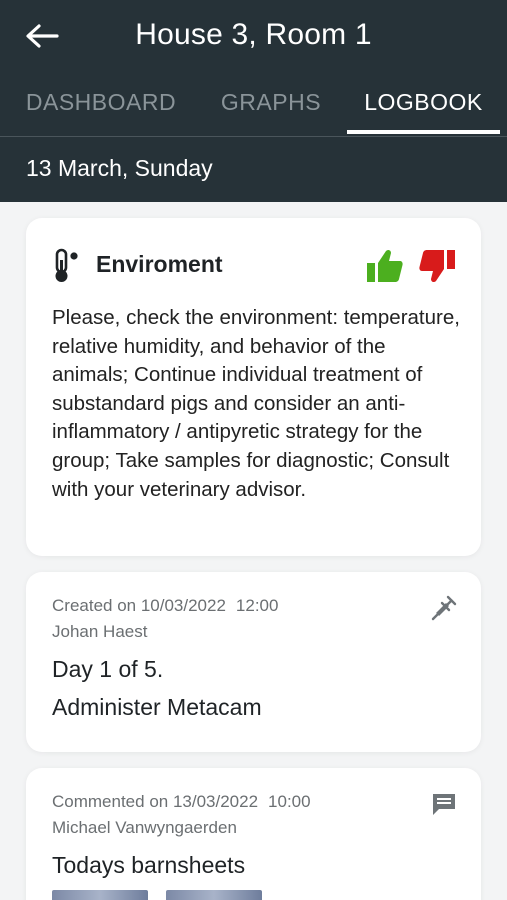 This screenshot has width=507, height=900. I want to click on entry-author: Michael Vanwyngaerden, so click(144, 827).